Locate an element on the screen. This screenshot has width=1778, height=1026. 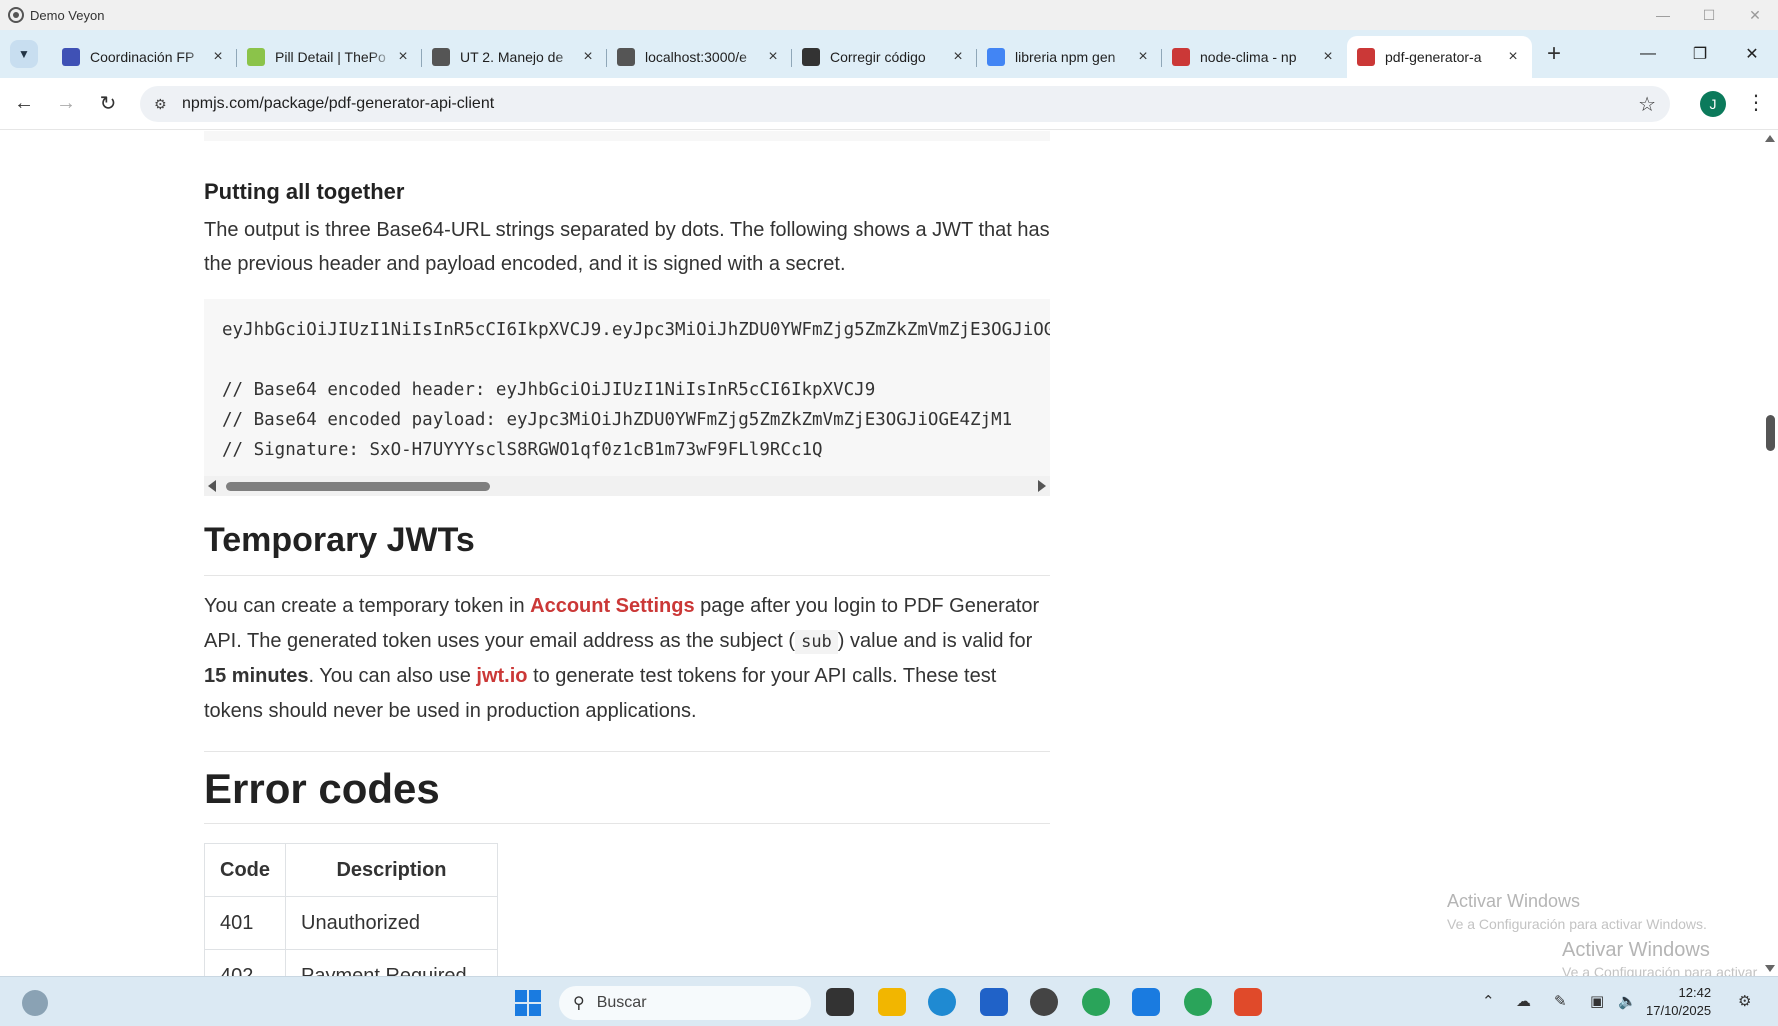
account-settings-link: Account Settings is located at coordinates (612, 606).